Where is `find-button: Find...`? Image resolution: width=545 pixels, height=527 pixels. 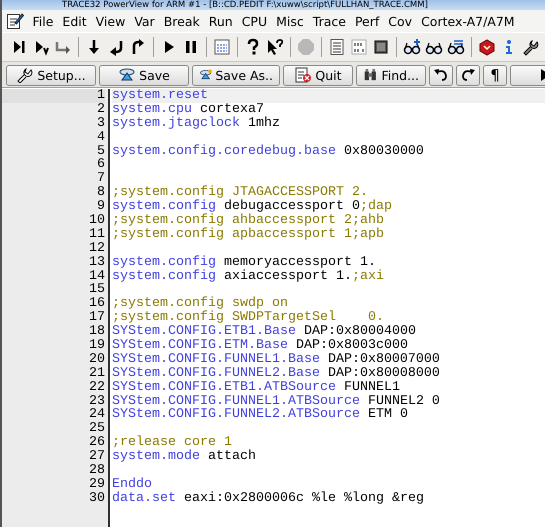 find-button: Find... is located at coordinates (391, 75).